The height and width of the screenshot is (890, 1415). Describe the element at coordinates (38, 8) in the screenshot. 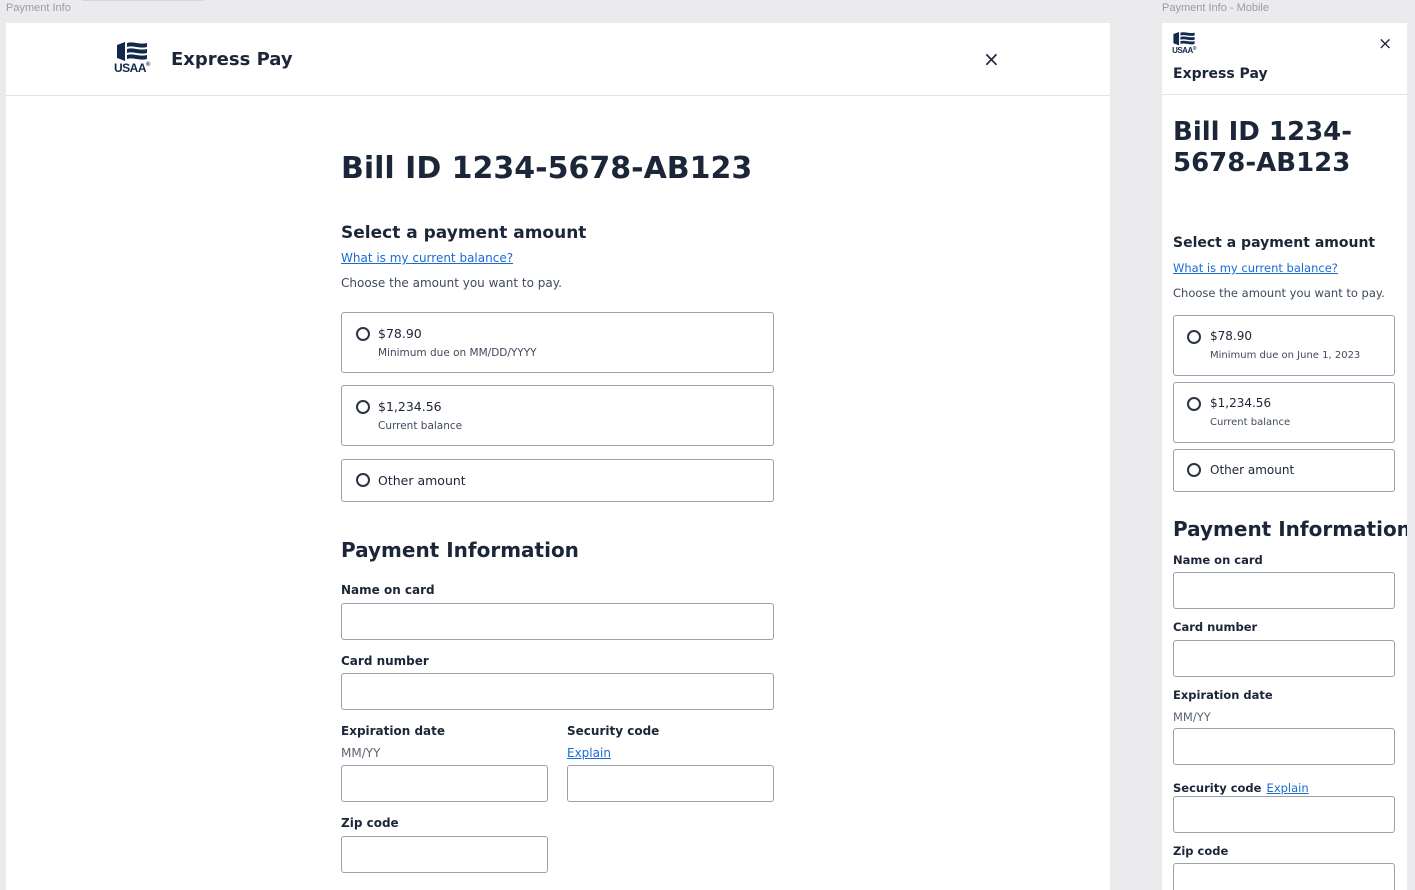

I see `frame-label-desktop: Payment Info` at that location.